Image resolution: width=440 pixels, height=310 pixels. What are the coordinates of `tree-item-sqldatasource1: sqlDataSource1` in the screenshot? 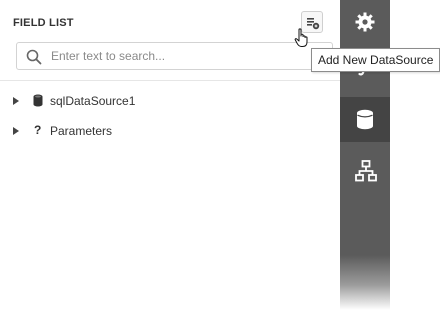 It's located at (160, 101).